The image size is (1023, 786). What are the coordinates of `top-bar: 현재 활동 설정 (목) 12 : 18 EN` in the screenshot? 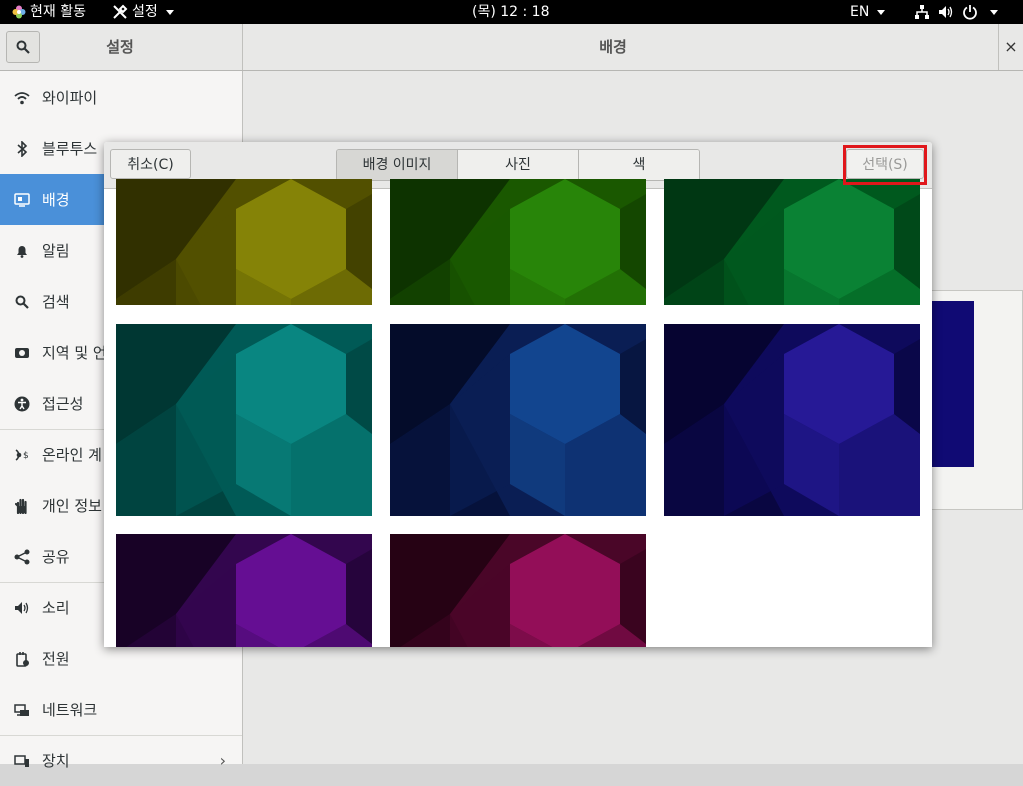 It's located at (511, 12).